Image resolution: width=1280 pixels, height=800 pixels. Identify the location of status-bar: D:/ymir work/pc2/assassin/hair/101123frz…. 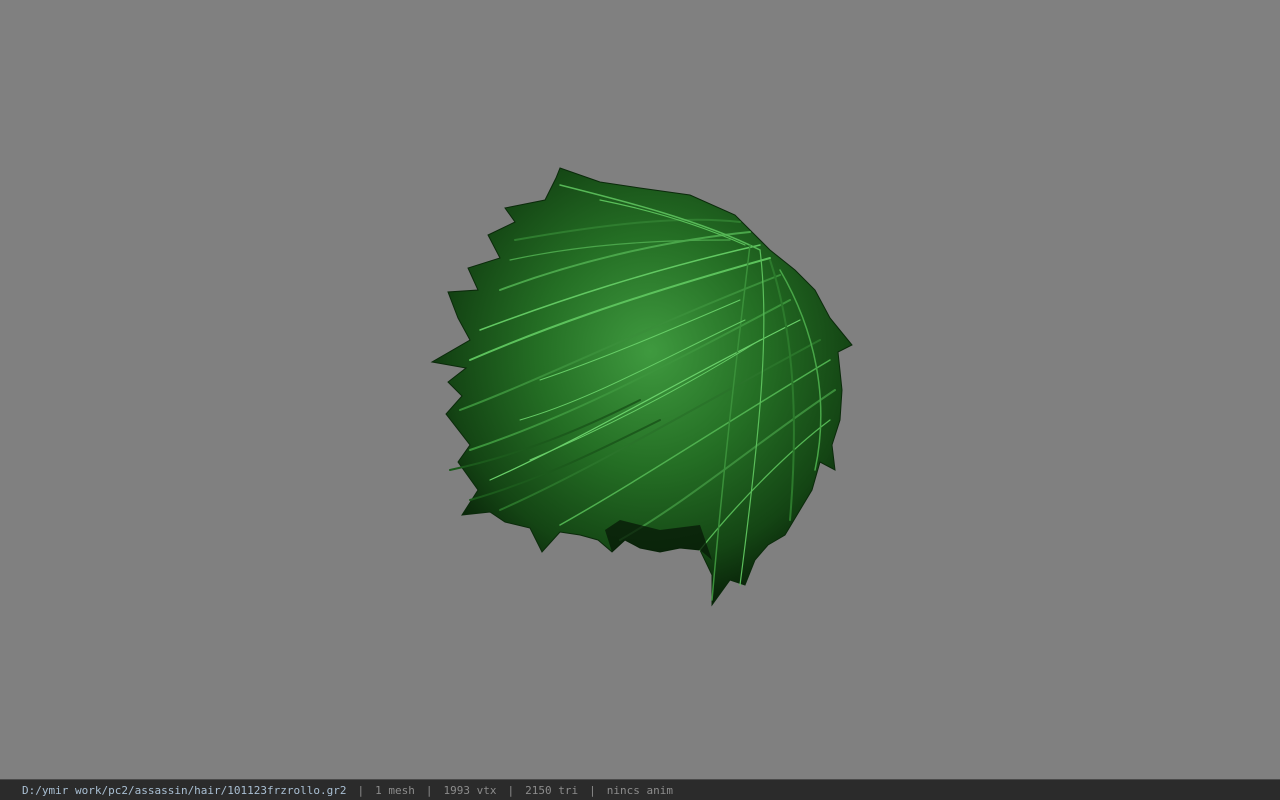
(640, 789).